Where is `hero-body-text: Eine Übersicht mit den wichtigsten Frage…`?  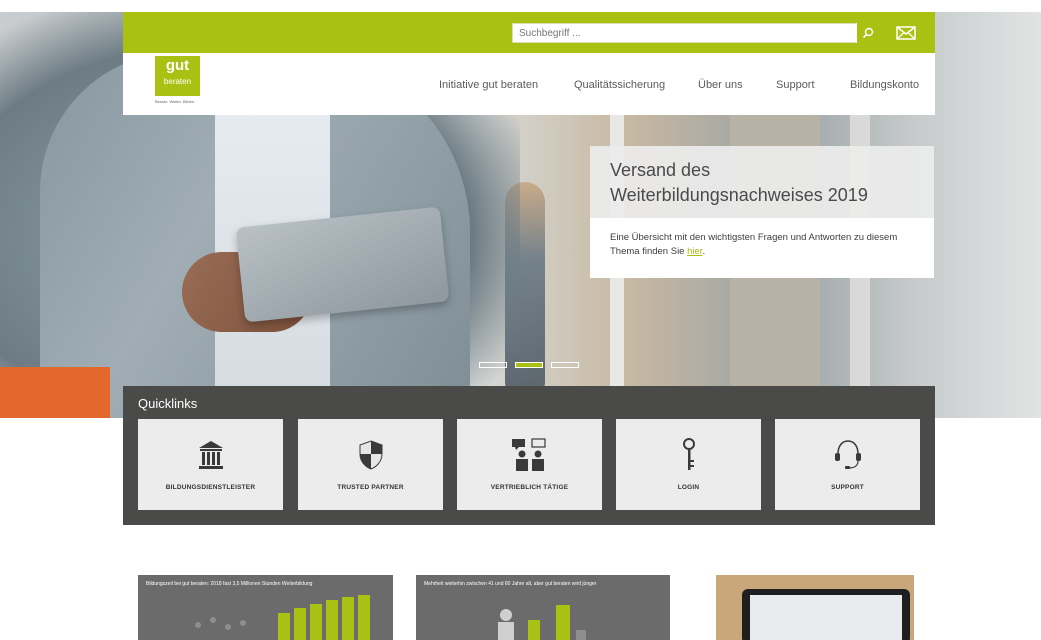 hero-body-text: Eine Übersicht mit den wichtigsten Frage… is located at coordinates (754, 244).